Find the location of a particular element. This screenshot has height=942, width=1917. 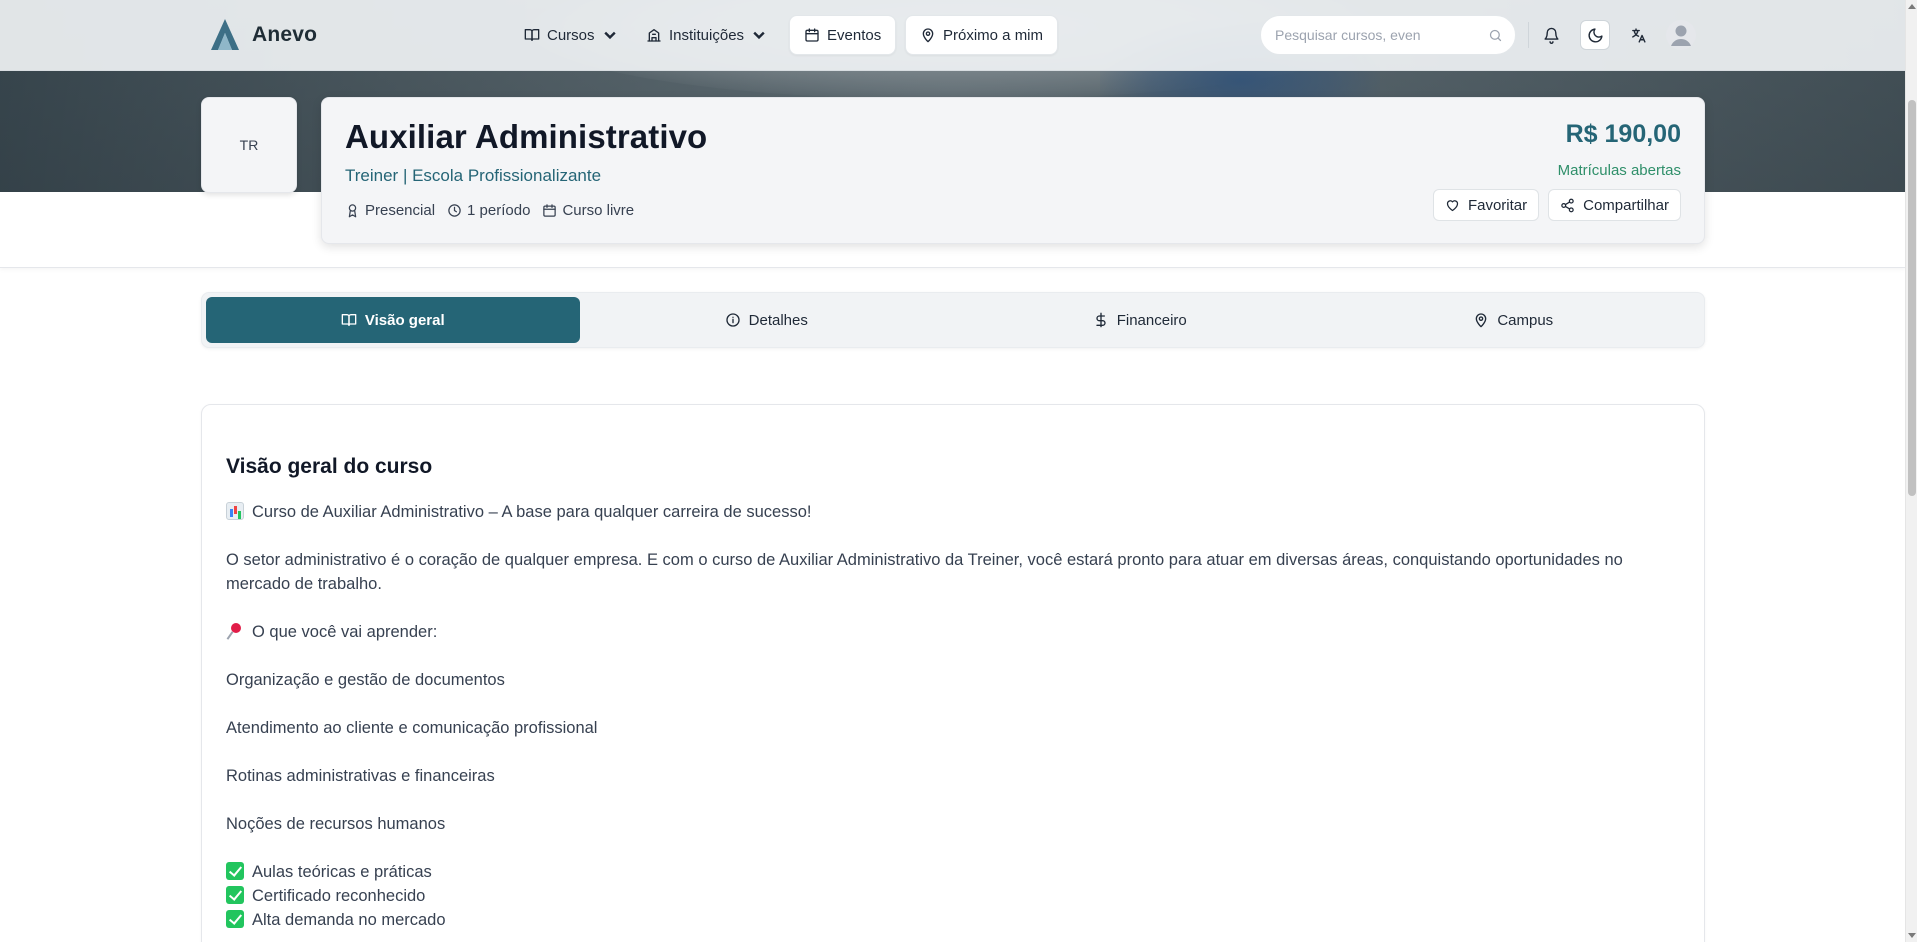

nav-eventos-button: Eventos is located at coordinates (843, 35).